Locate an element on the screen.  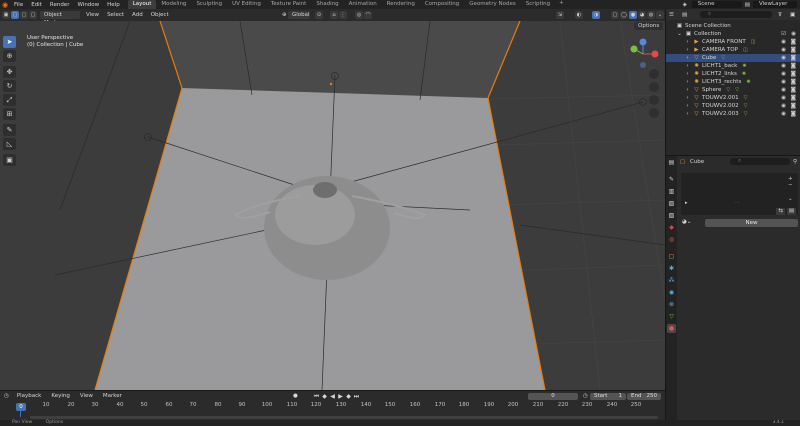
material-shading-icon: ◕ is located at coordinates (642, 15).